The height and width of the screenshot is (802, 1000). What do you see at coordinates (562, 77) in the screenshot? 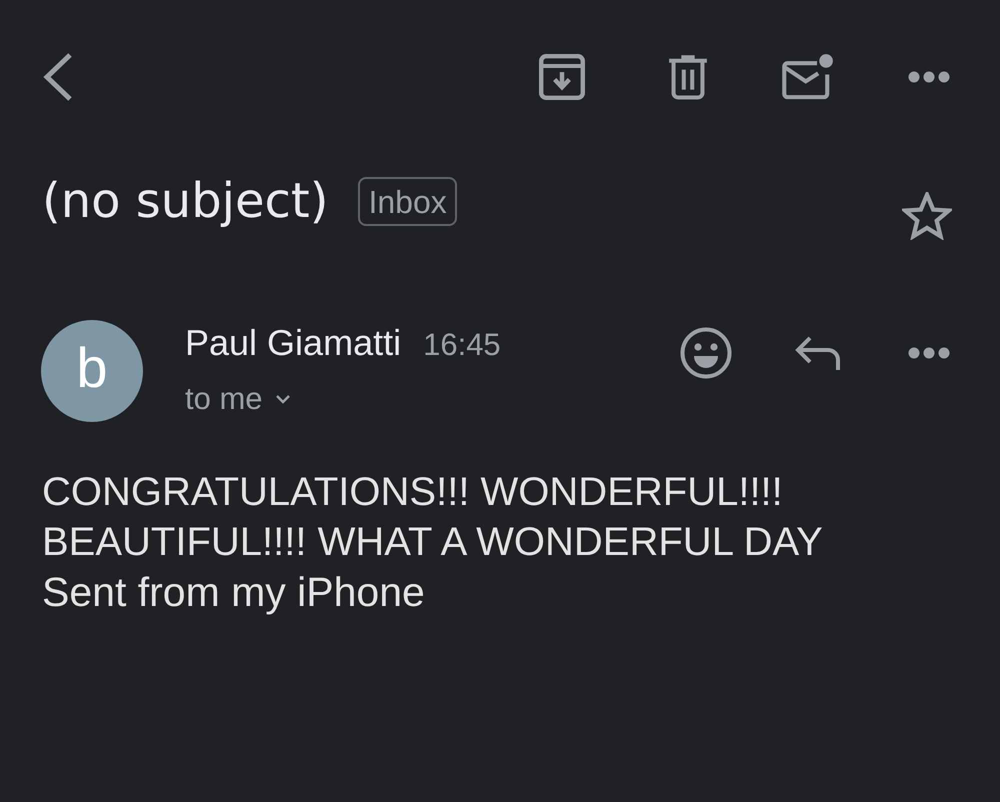
I see `archive-icon` at bounding box center [562, 77].